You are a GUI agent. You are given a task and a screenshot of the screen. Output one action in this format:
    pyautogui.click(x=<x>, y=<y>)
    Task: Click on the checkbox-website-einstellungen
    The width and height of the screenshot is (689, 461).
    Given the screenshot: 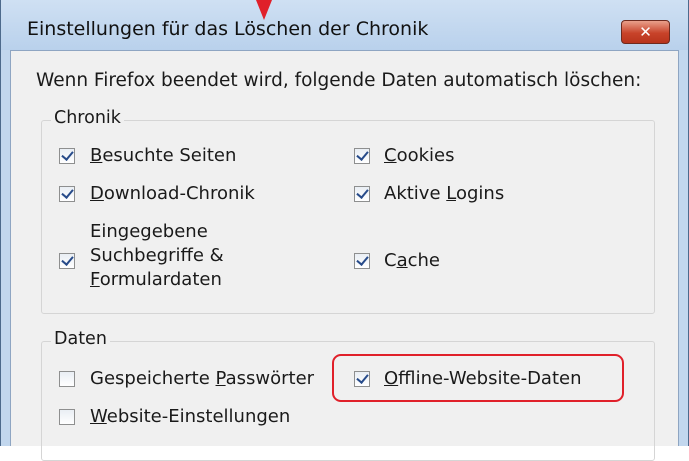 What is the action you would take?
    pyautogui.click(x=67, y=417)
    